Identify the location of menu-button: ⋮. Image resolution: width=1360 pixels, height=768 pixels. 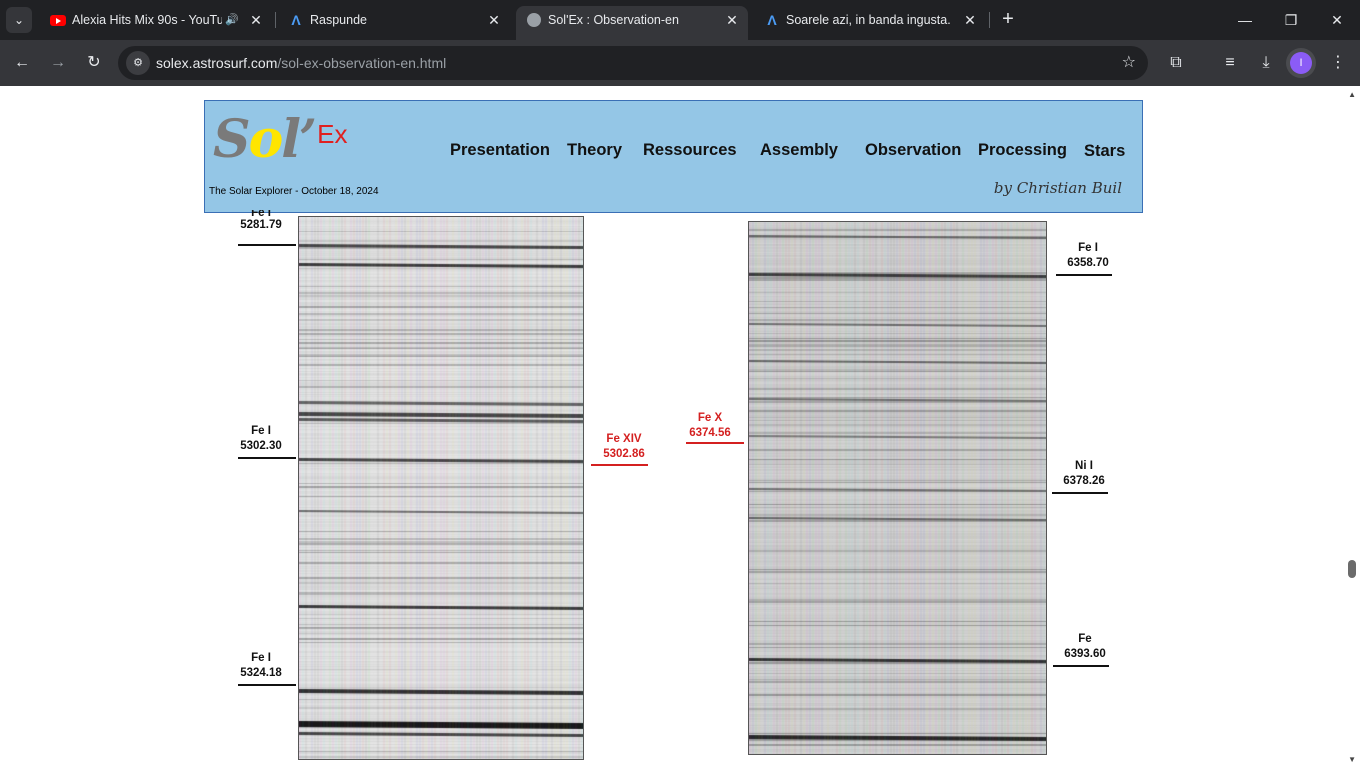
(1338, 63).